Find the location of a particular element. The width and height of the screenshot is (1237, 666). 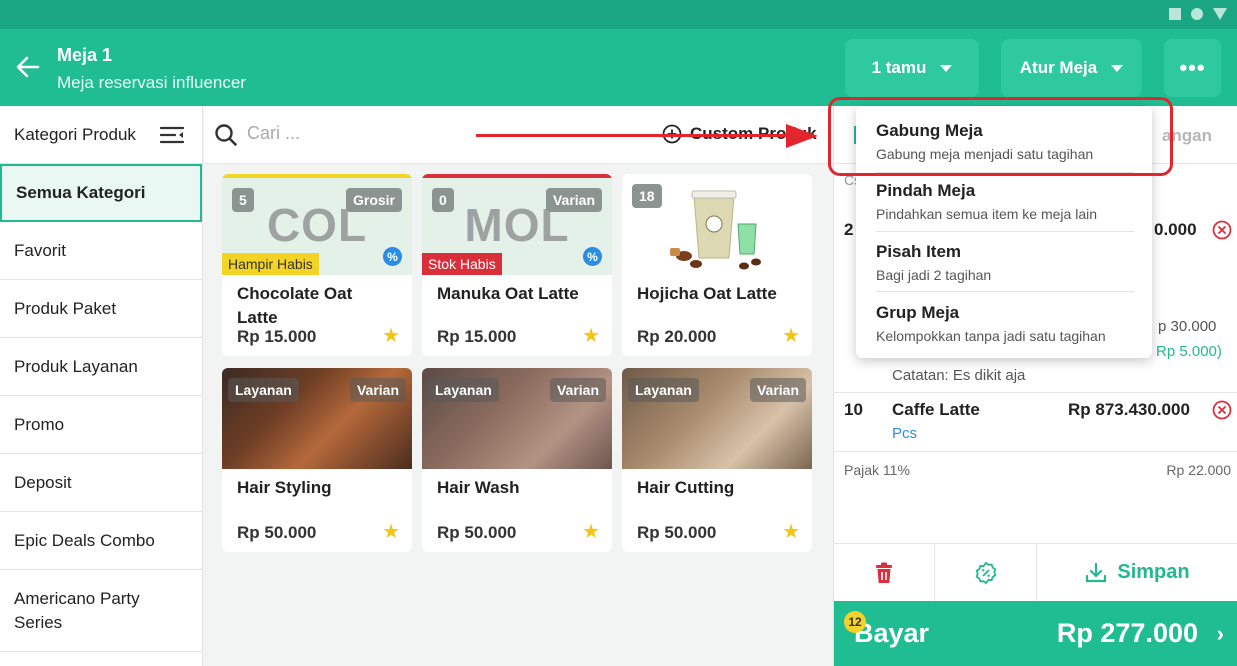

discount-button is located at coordinates (986, 572).